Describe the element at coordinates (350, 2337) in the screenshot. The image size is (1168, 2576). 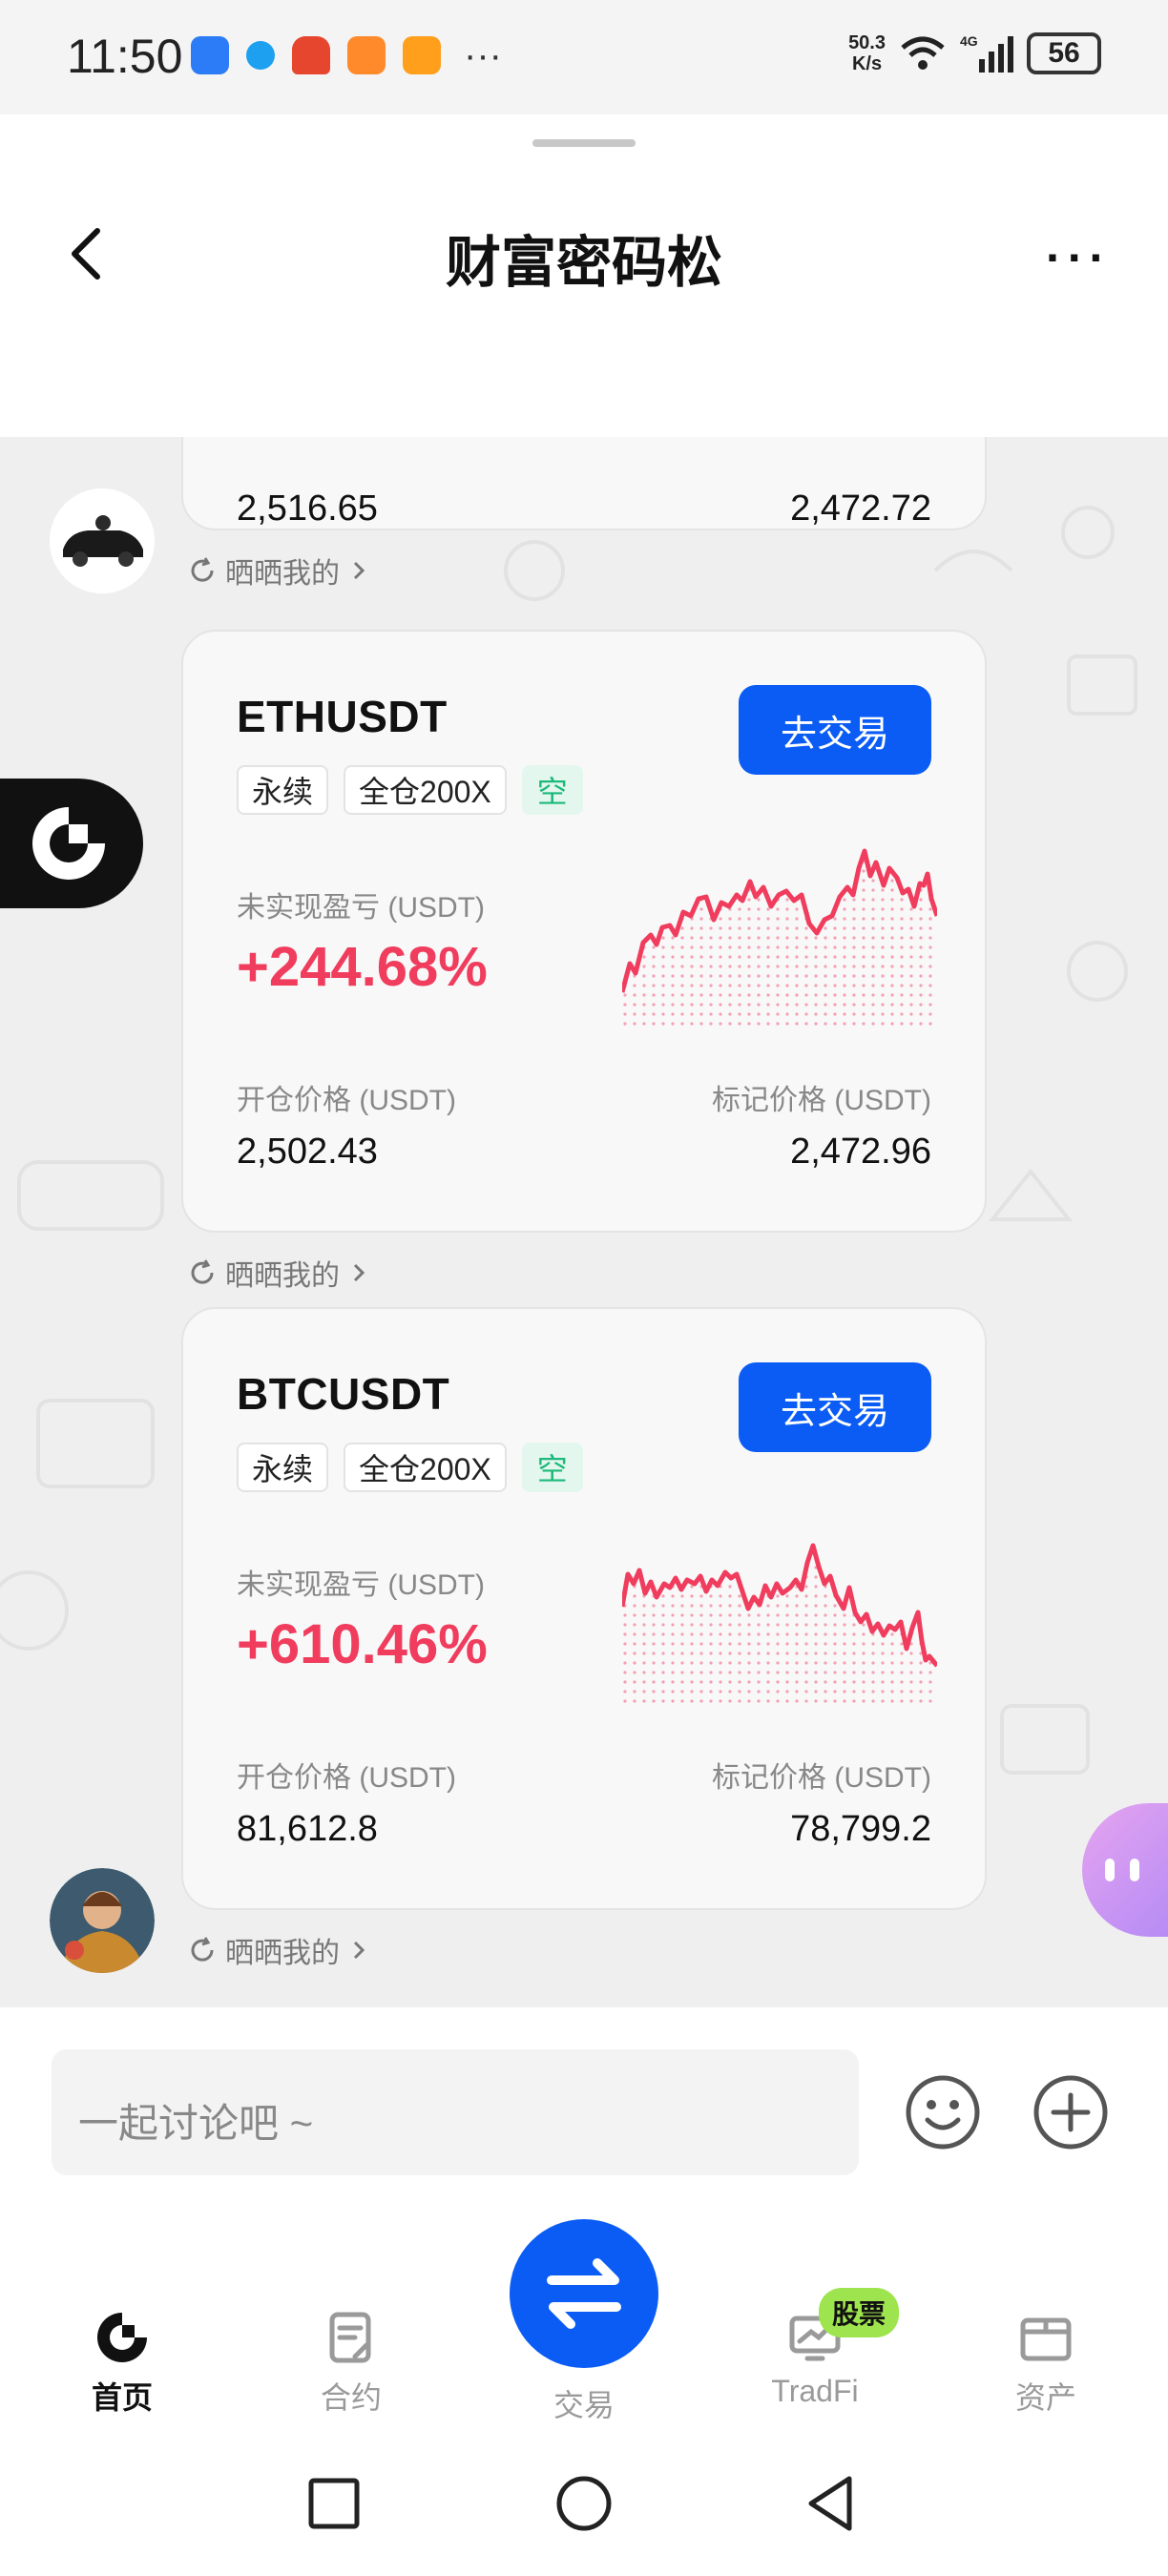
I see `contract-icon` at that location.